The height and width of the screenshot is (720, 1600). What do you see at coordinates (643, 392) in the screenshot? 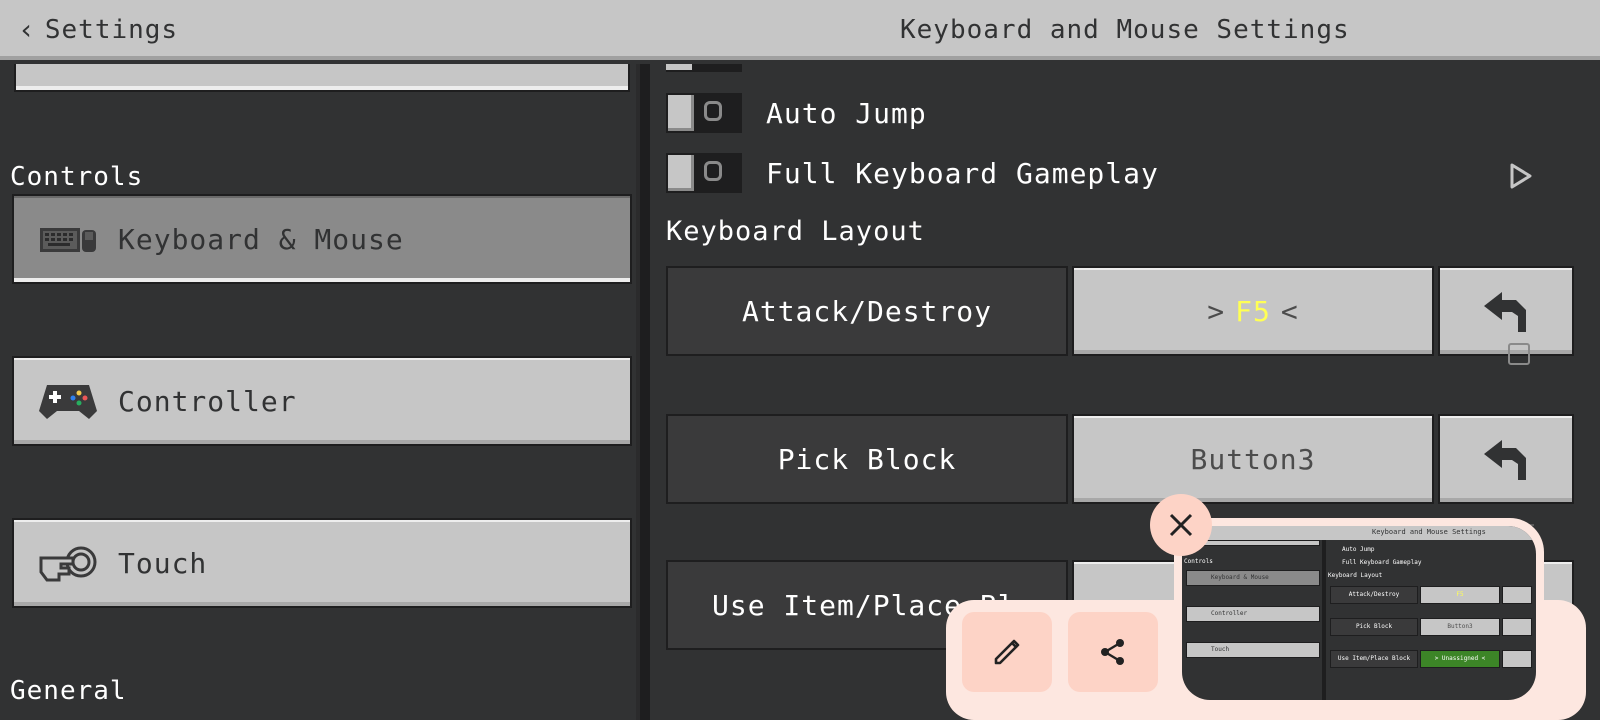
I see `panel-divider` at bounding box center [643, 392].